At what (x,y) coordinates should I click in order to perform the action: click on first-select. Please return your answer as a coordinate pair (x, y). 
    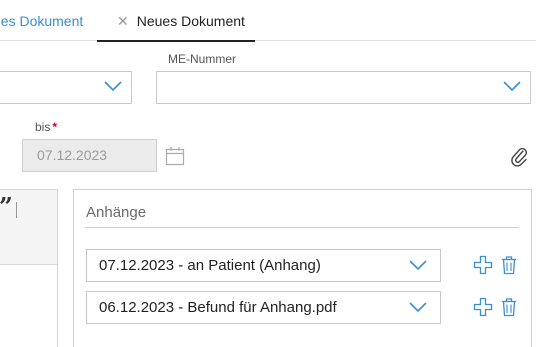
    Looking at the image, I should click on (66, 87).